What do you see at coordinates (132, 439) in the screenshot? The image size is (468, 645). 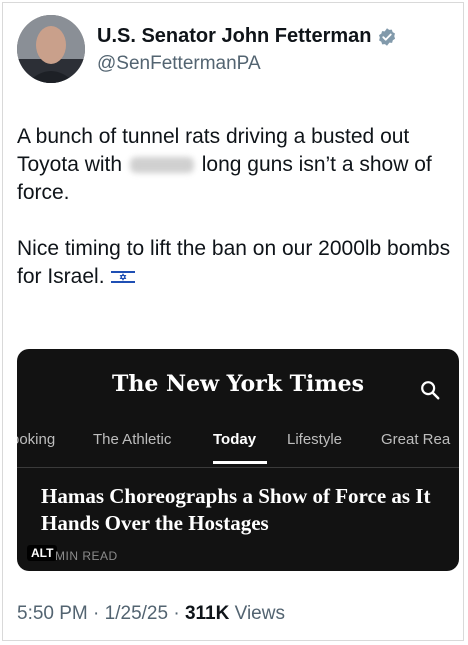 I see `nav-item-the-athletic: The Athletic` at bounding box center [132, 439].